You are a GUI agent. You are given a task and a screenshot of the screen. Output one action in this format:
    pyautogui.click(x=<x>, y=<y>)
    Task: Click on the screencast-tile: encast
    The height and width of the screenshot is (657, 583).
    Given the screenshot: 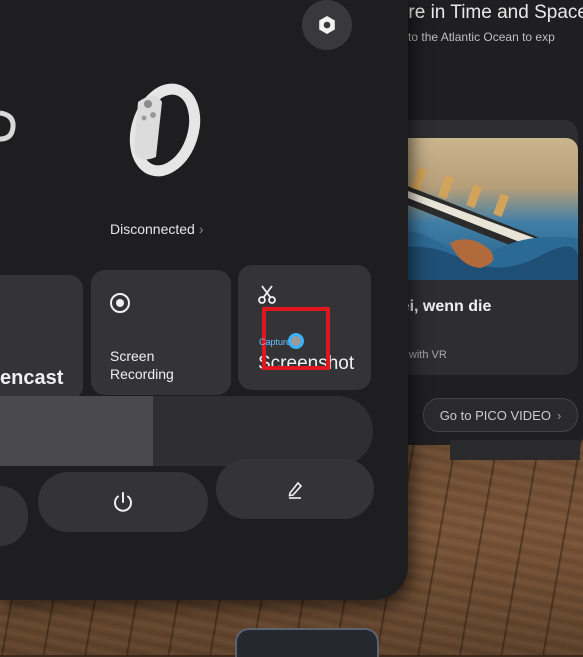 What is the action you would take?
    pyautogui.click(x=41, y=337)
    